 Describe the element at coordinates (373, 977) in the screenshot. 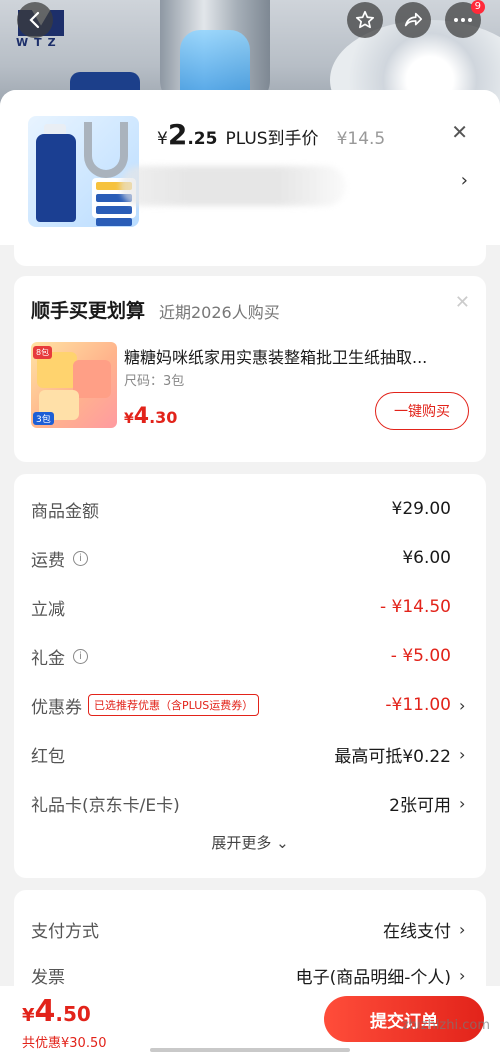

I see `invoice-value: 电子(商品明细-个人)` at that location.